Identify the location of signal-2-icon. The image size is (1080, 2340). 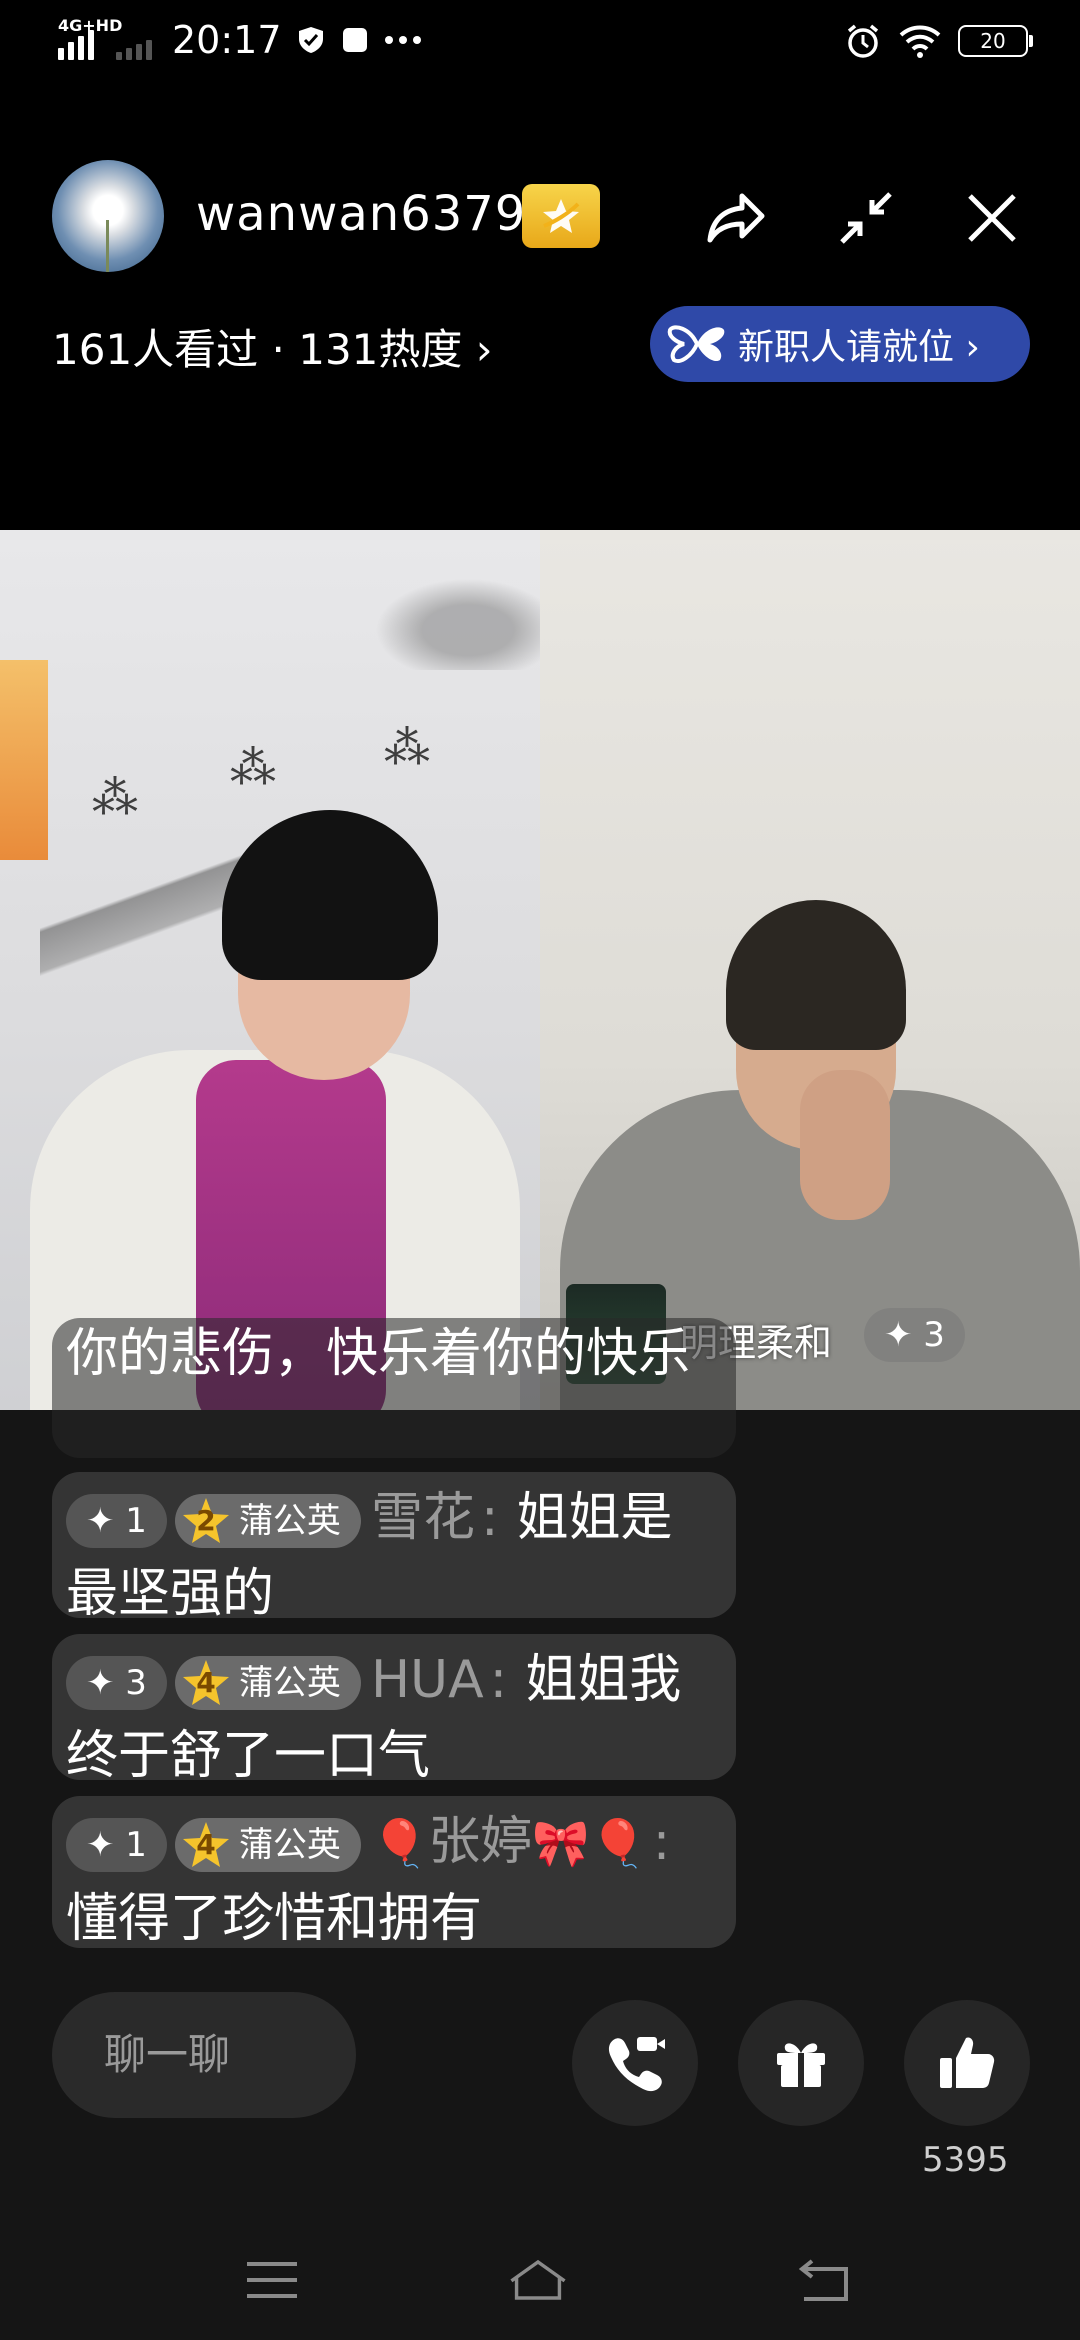
(134, 40).